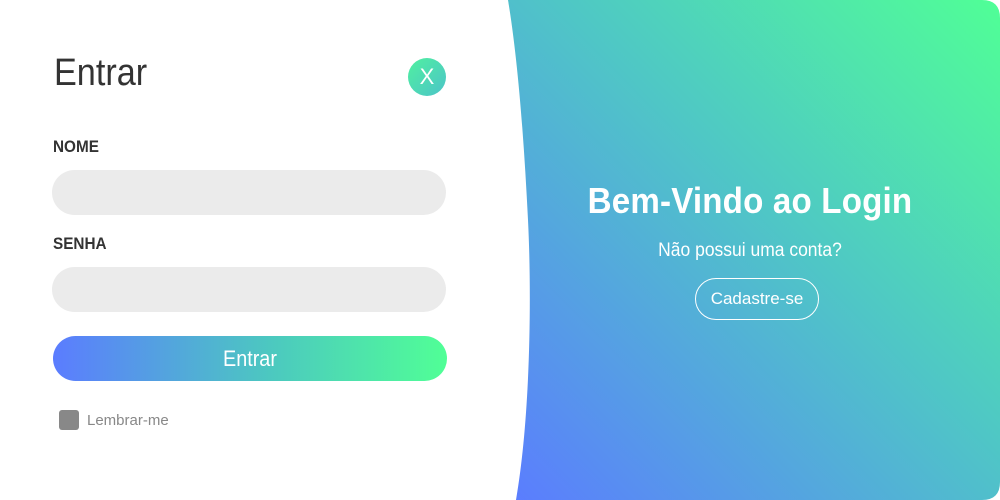  What do you see at coordinates (249, 192) in the screenshot?
I see `name-field` at bounding box center [249, 192].